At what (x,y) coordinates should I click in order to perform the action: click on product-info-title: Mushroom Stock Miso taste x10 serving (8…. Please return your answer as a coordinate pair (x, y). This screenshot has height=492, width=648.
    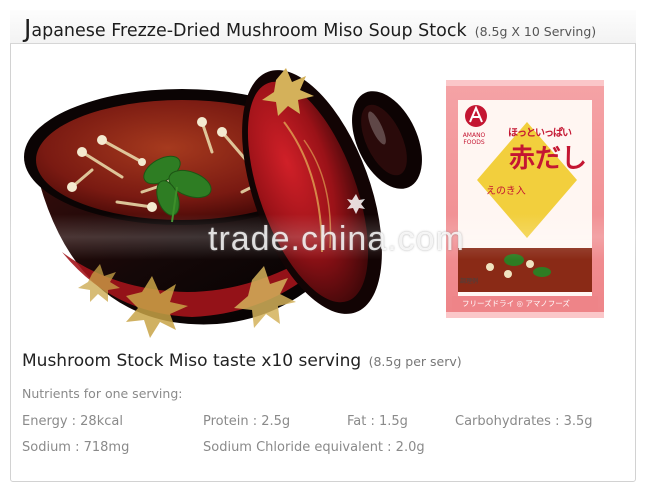
    Looking at the image, I should click on (242, 361).